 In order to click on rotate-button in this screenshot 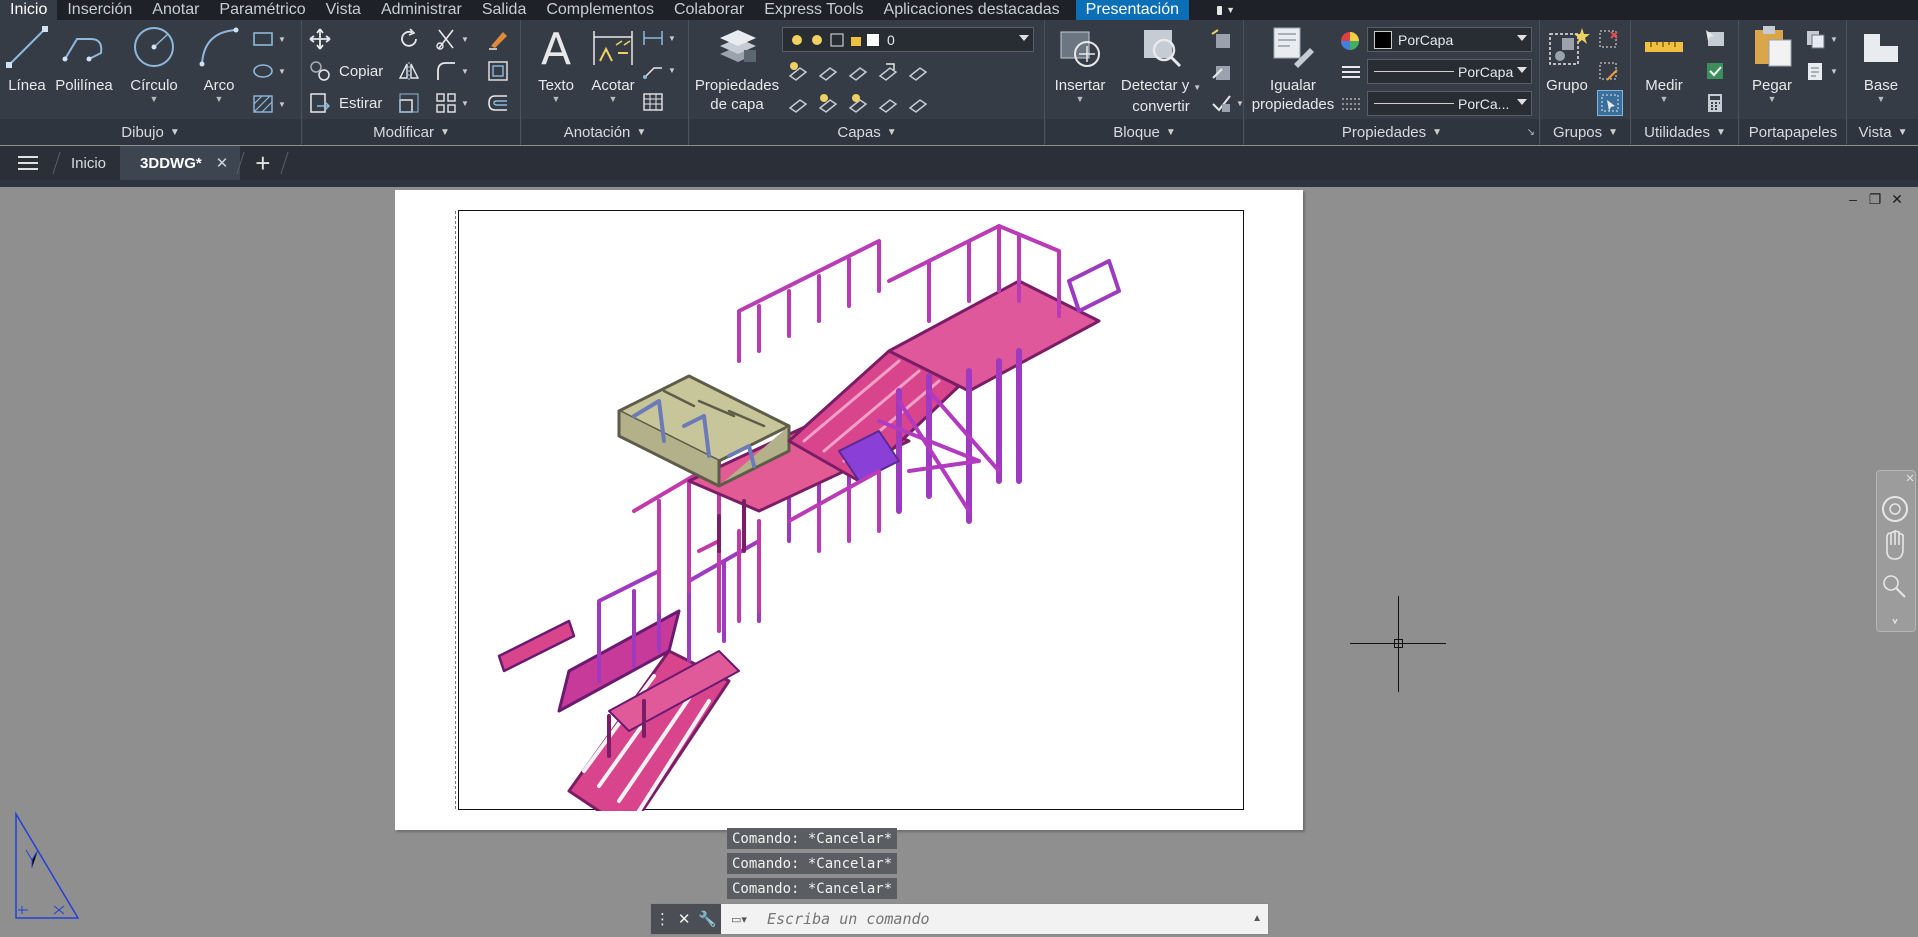, I will do `click(409, 39)`.